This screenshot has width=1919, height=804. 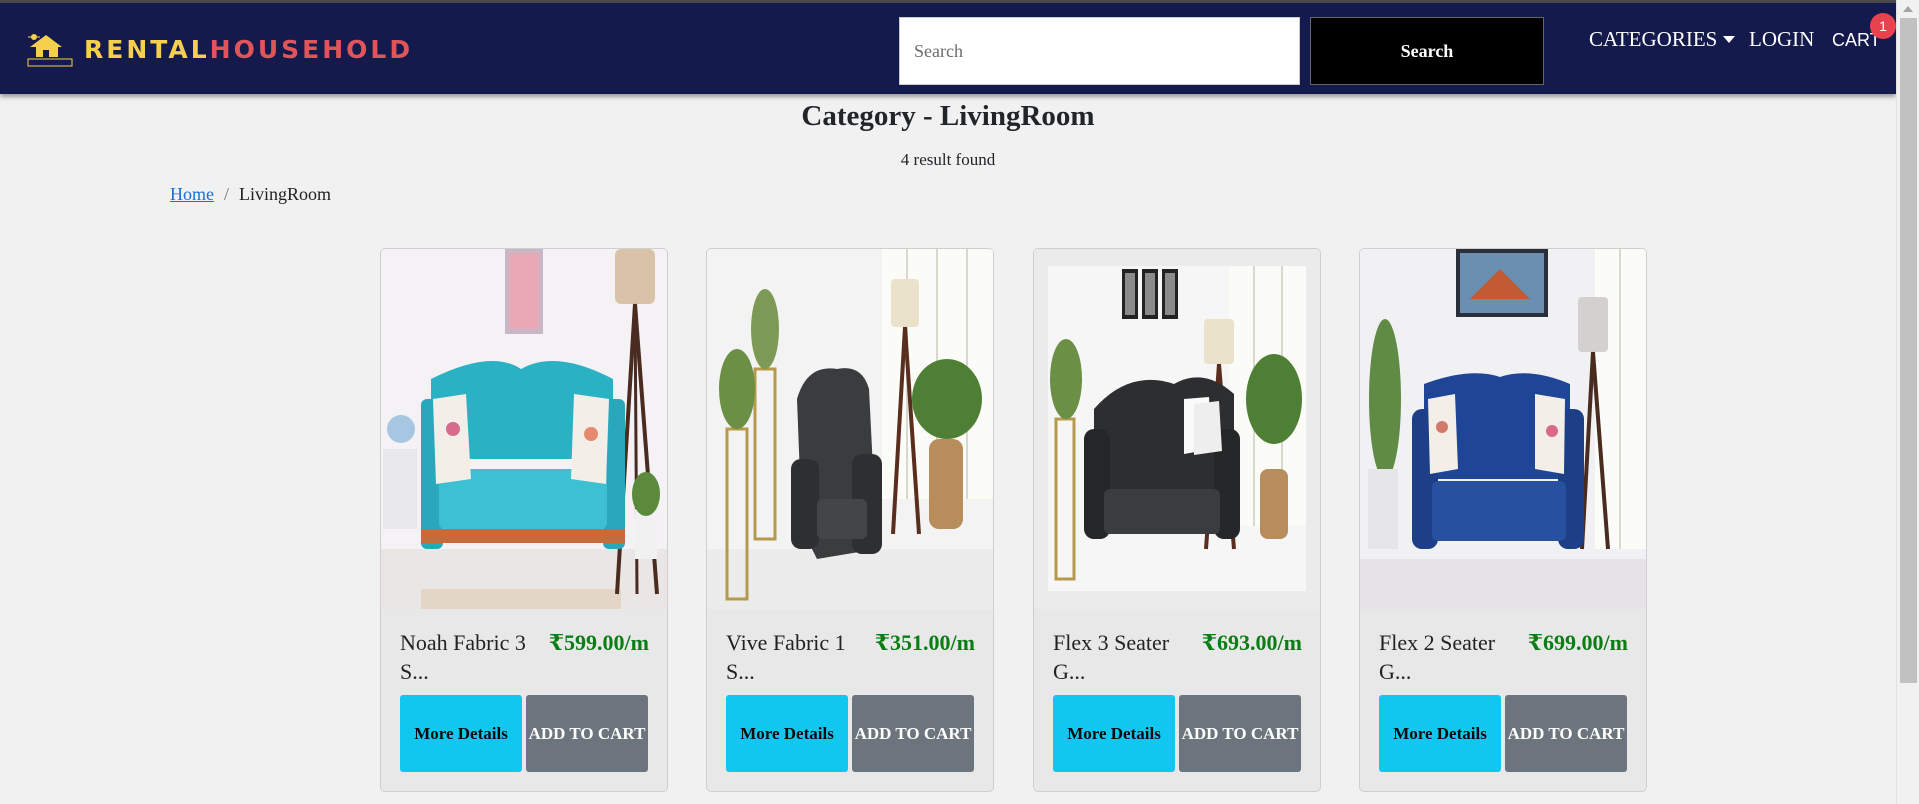 I want to click on categories-dropdown: CATEGORIES, so click(x=1662, y=39).